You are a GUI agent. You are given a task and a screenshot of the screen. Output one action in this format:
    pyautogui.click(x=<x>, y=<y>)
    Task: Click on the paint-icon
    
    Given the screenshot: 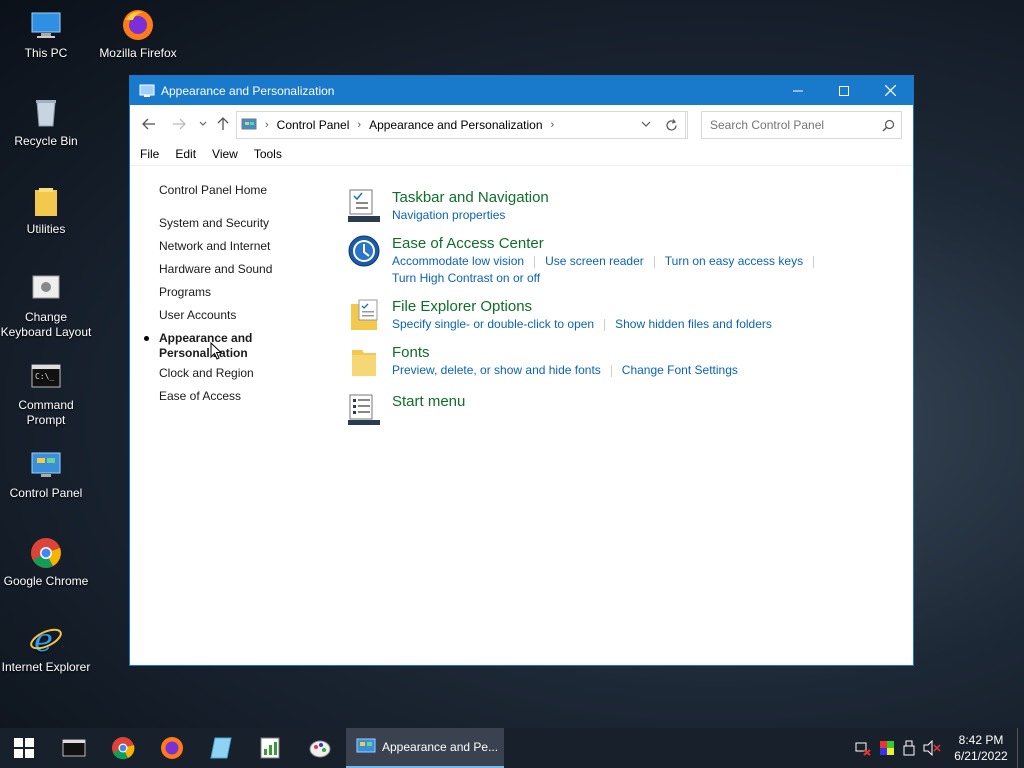 What is the action you would take?
    pyautogui.click(x=320, y=749)
    